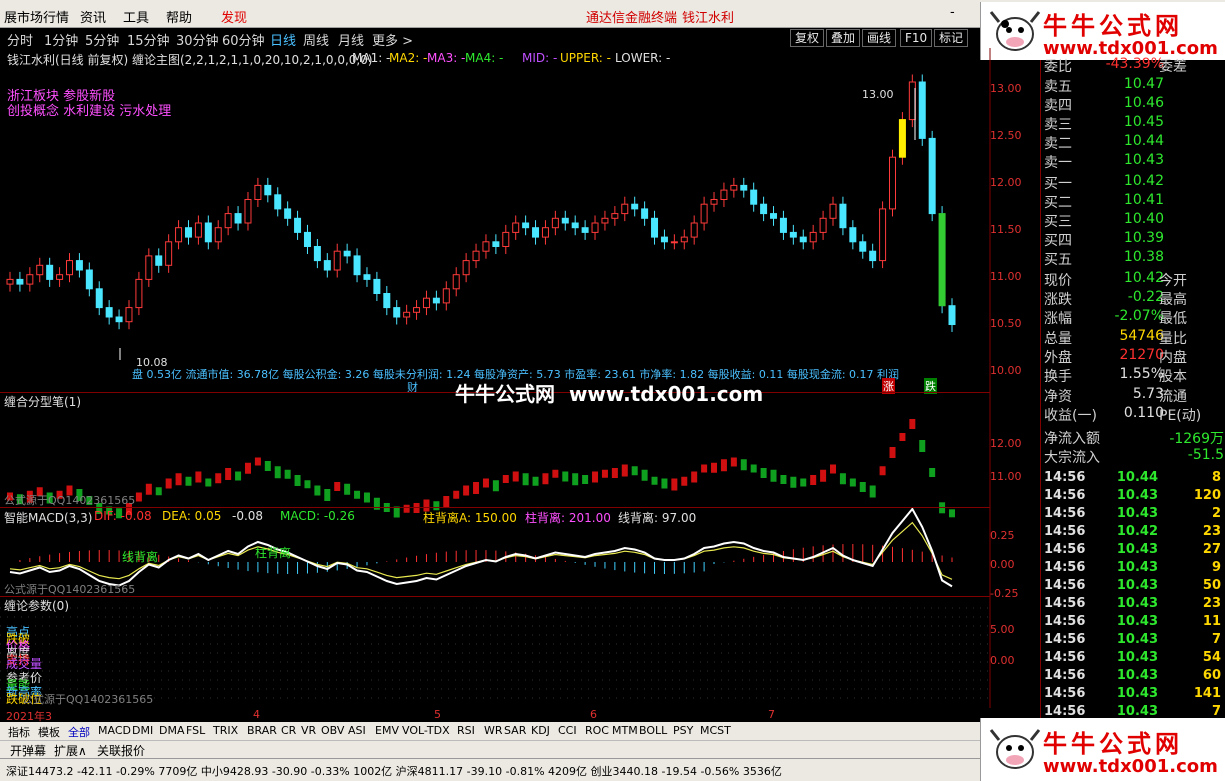 The height and width of the screenshot is (781, 1225). I want to click on indicator-tab: DMI, so click(142, 730).